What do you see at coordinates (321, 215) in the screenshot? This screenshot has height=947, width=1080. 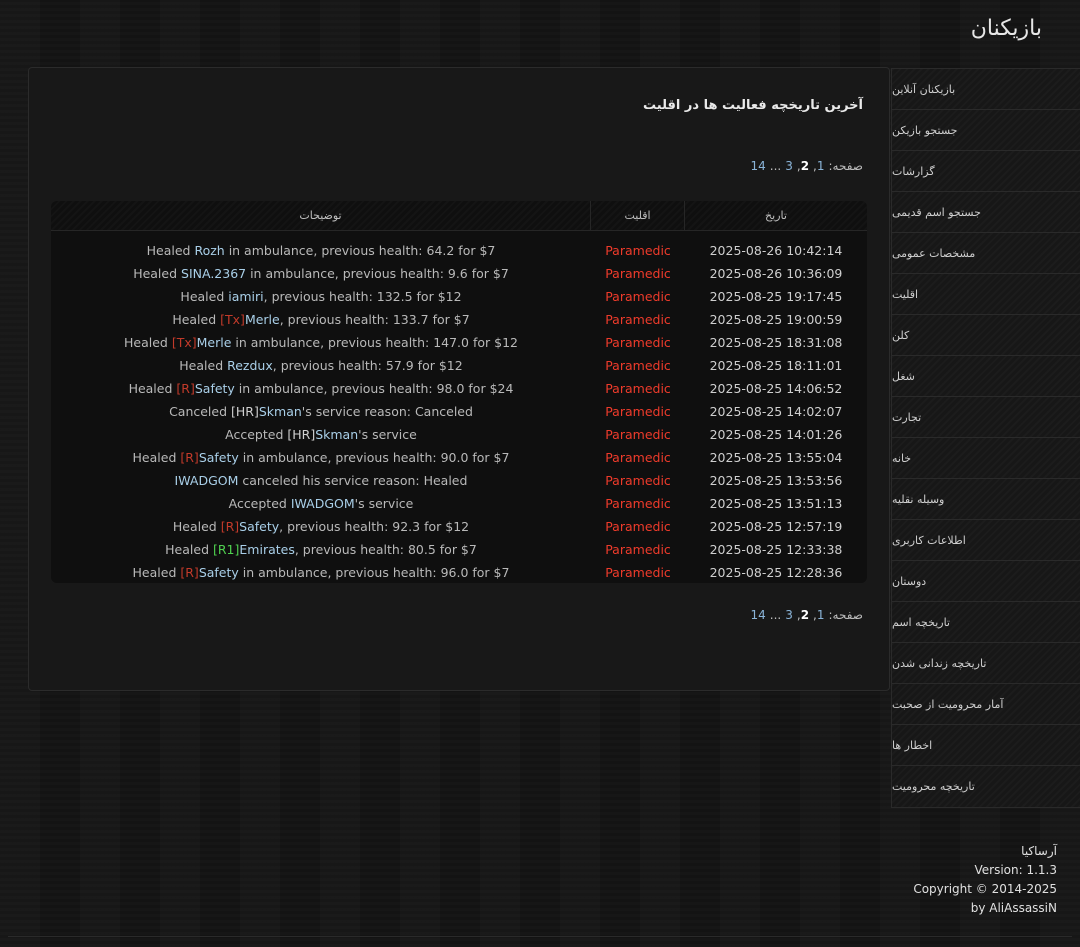 I see `header-description: توضیحات` at bounding box center [321, 215].